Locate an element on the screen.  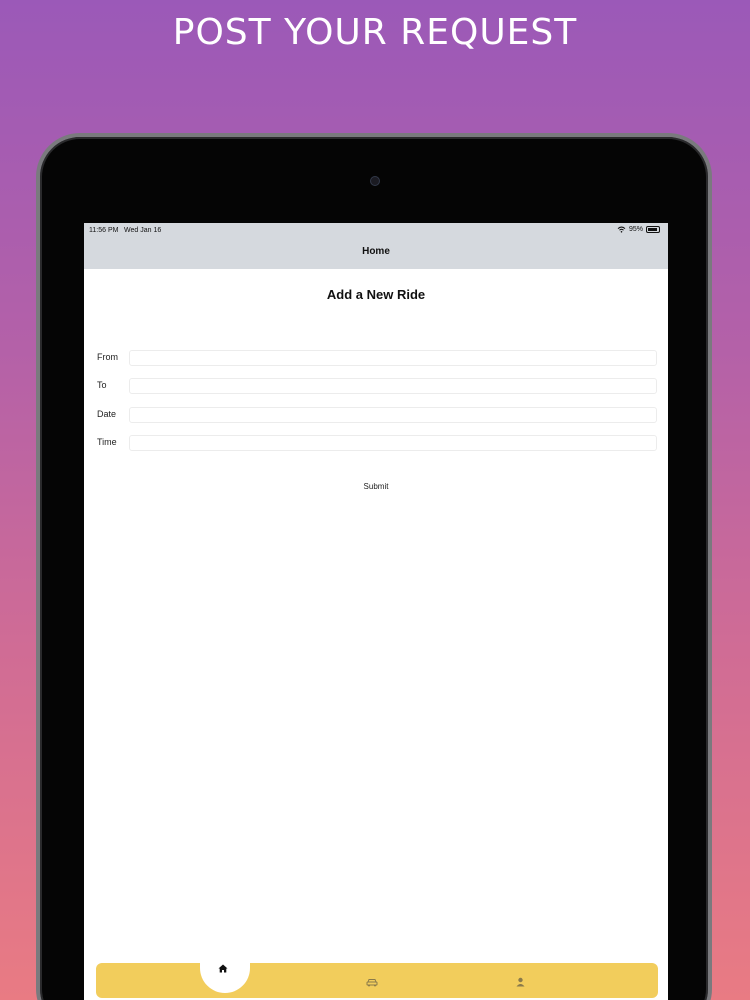
date-label: Date is located at coordinates (107, 414).